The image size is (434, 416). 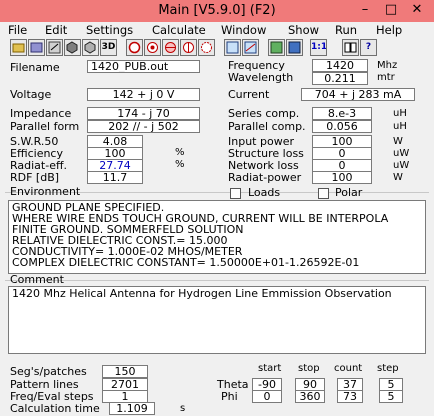 I want to click on rdf-field: 11.7, so click(x=115, y=177).